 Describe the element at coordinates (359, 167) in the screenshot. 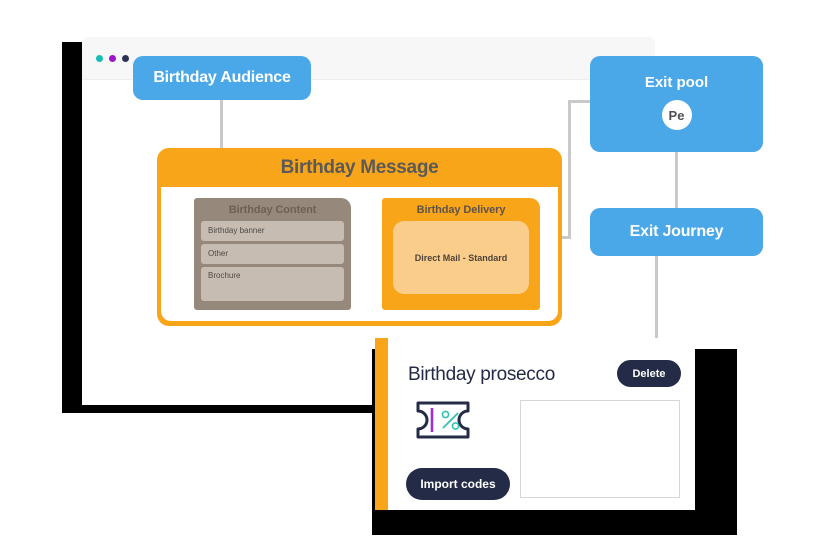

I see `birthday-message-title: Birthday Message` at that location.